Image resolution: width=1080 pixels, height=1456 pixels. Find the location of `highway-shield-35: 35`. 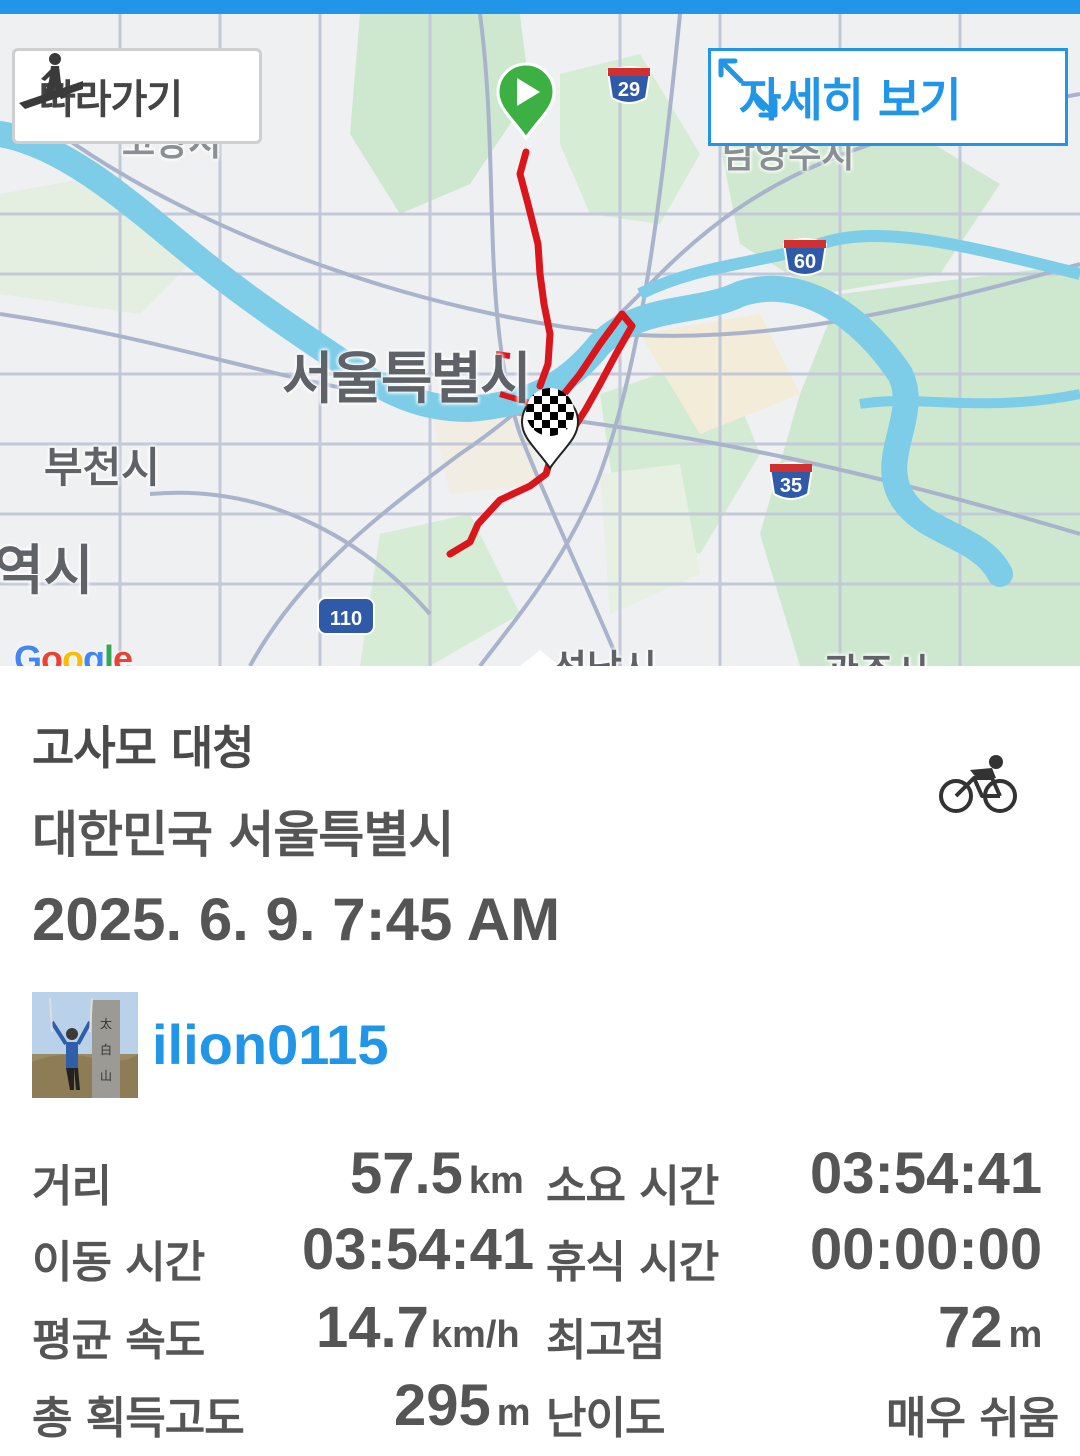

highway-shield-35: 35 is located at coordinates (791, 481).